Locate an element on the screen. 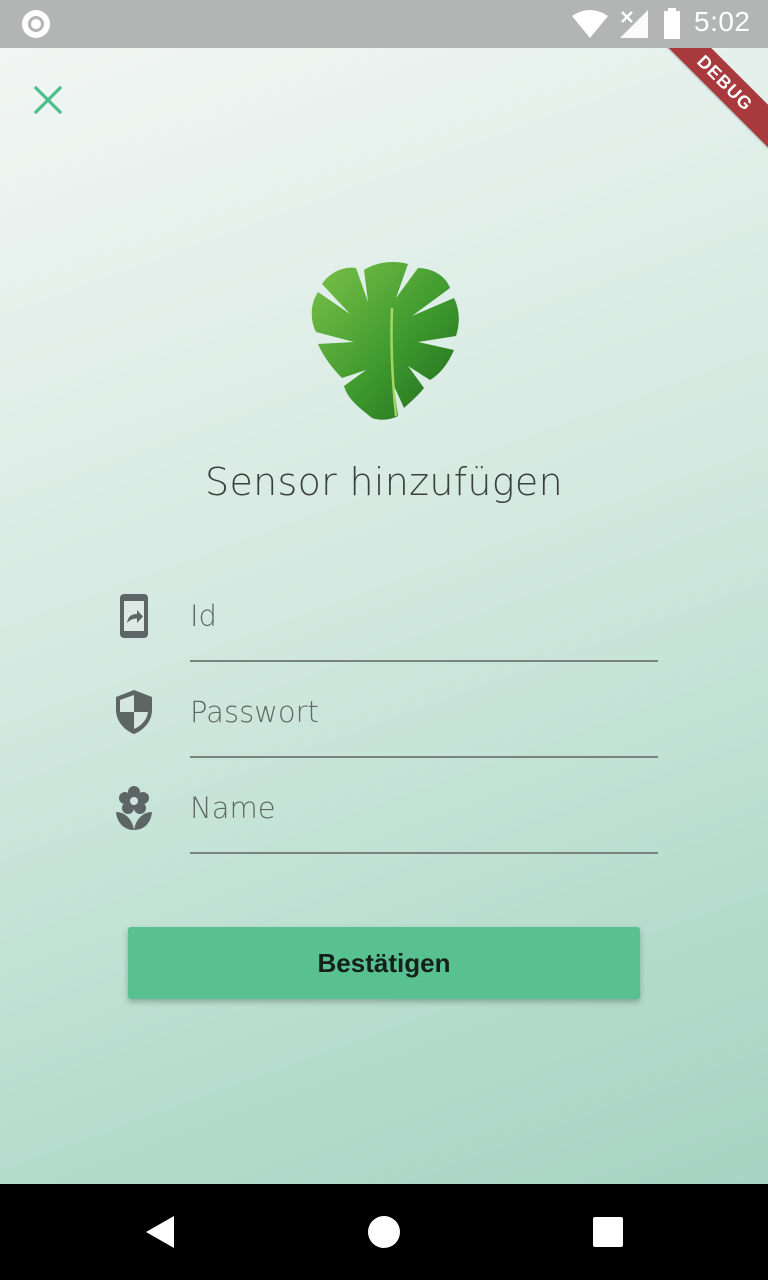  name-input is located at coordinates (424, 818).